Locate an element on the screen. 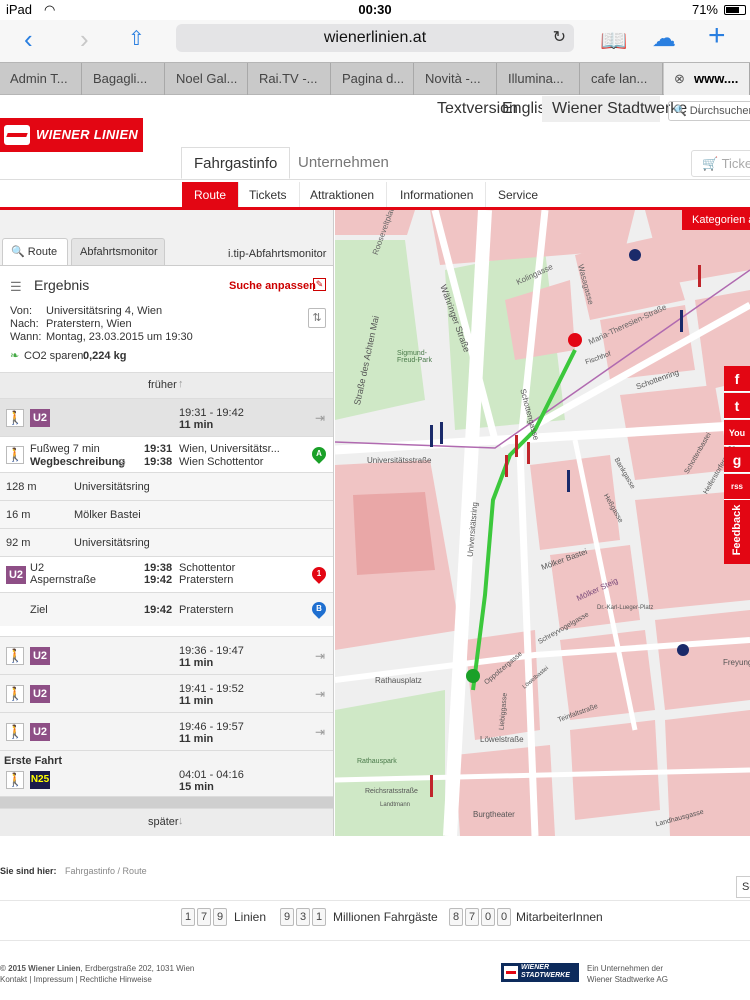 The height and width of the screenshot is (1000, 750). url-bar: wienerlinien.at ↻ is located at coordinates (375, 38).